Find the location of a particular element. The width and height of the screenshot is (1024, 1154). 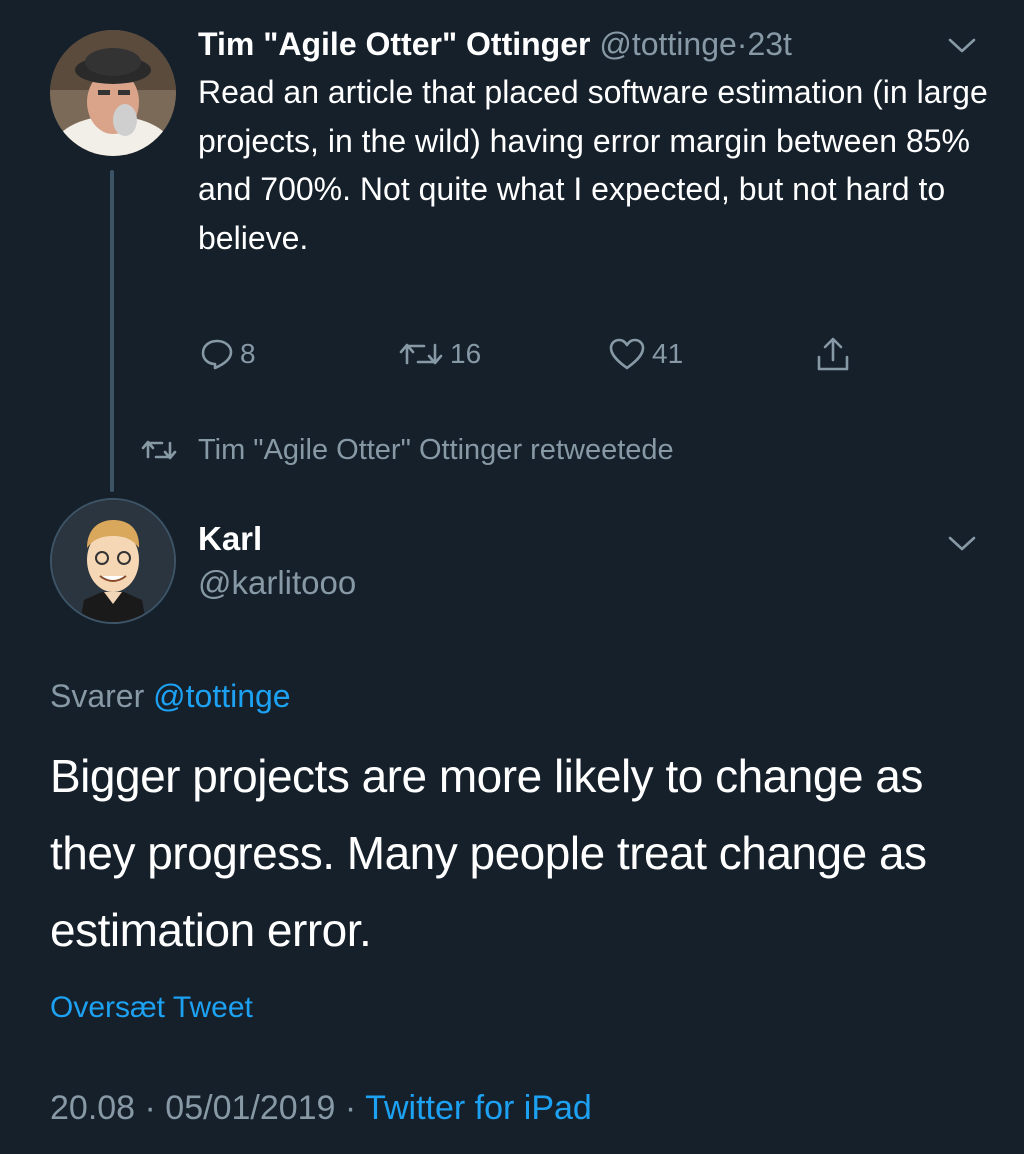

share-icon is located at coordinates (833, 354).